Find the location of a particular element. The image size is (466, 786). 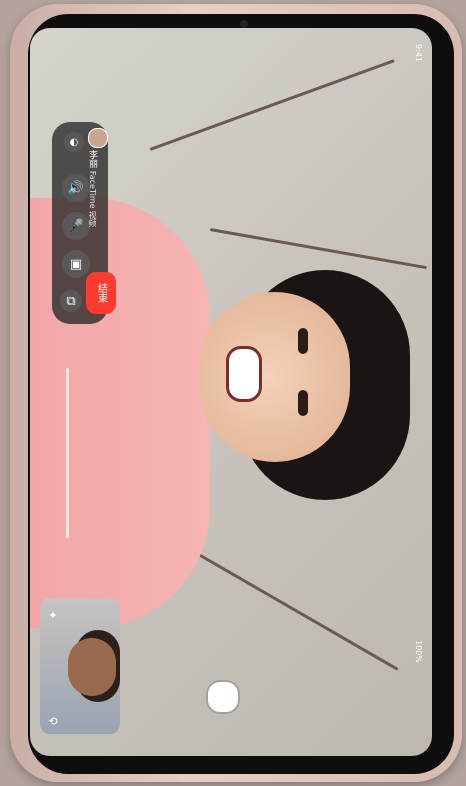

effects-icon: ✦ is located at coordinates (53, 615).